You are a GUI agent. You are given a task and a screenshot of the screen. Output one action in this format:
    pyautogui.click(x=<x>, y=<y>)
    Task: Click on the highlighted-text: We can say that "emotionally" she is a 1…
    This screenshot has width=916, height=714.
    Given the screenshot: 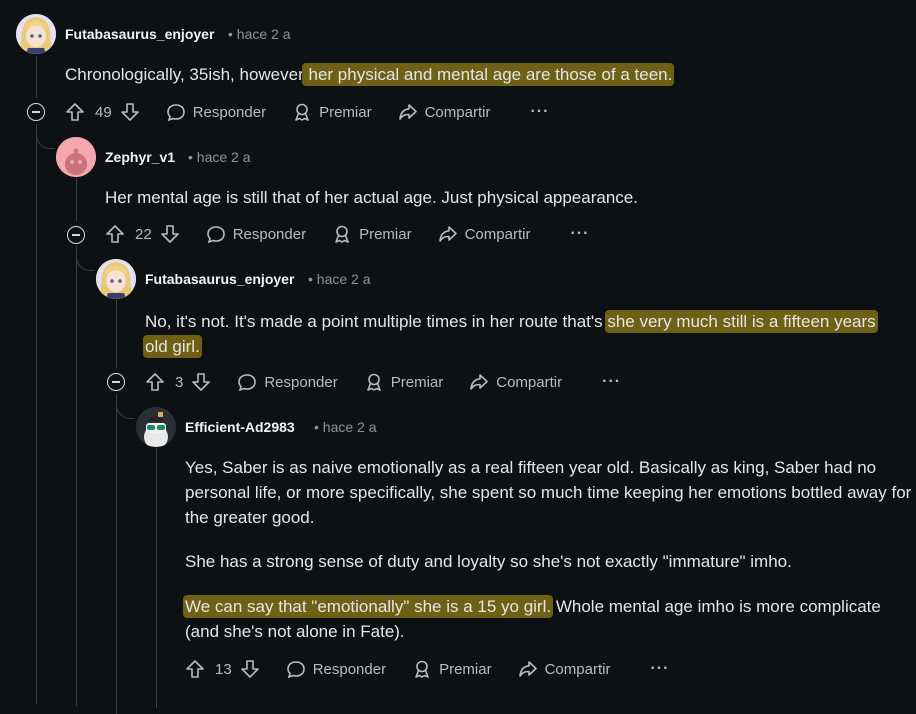 What is the action you would take?
    pyautogui.click(x=368, y=606)
    